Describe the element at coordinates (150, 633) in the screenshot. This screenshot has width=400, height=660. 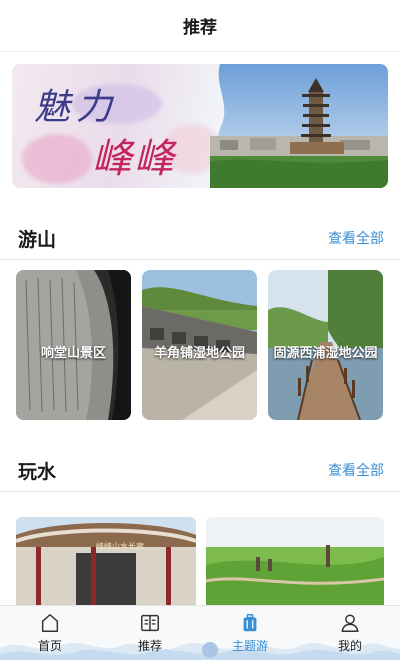
I see `tab-recommend: 推荐` at that location.